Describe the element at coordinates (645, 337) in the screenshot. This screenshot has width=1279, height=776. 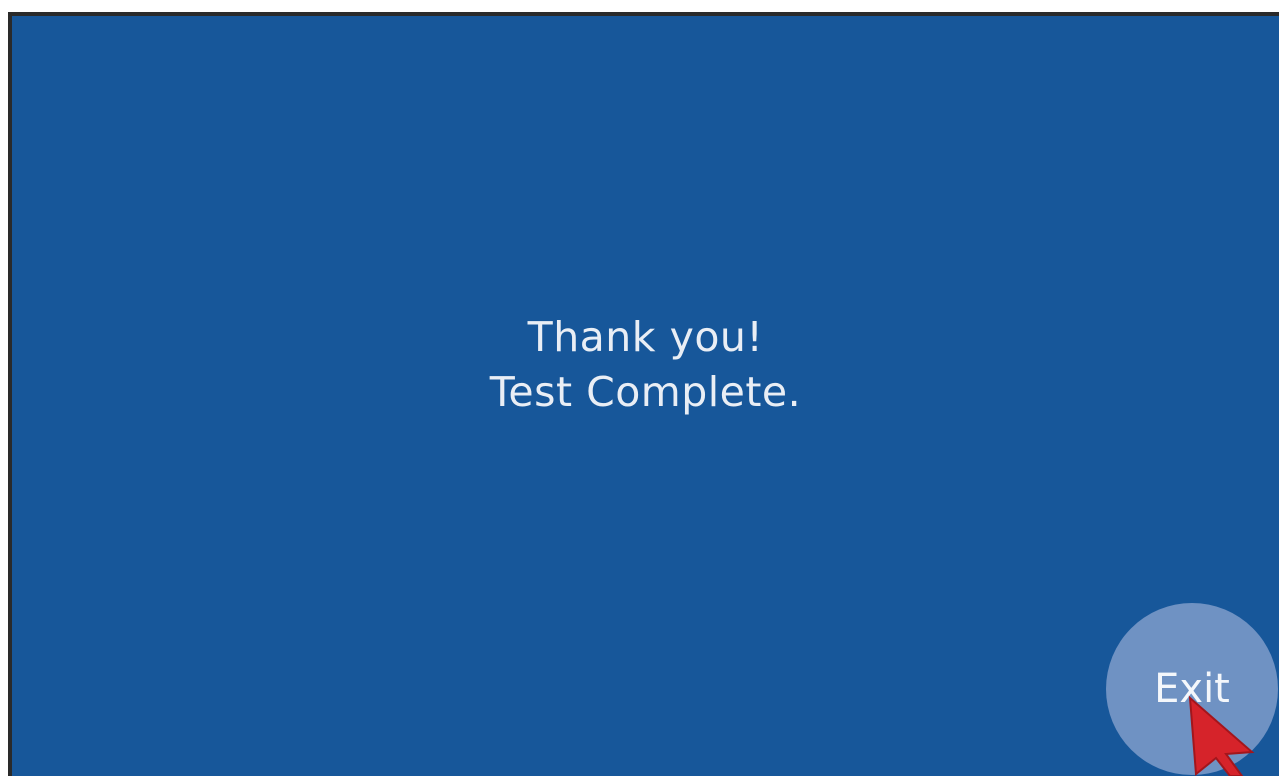
I see `thank-you-text: Thank you!` at that location.